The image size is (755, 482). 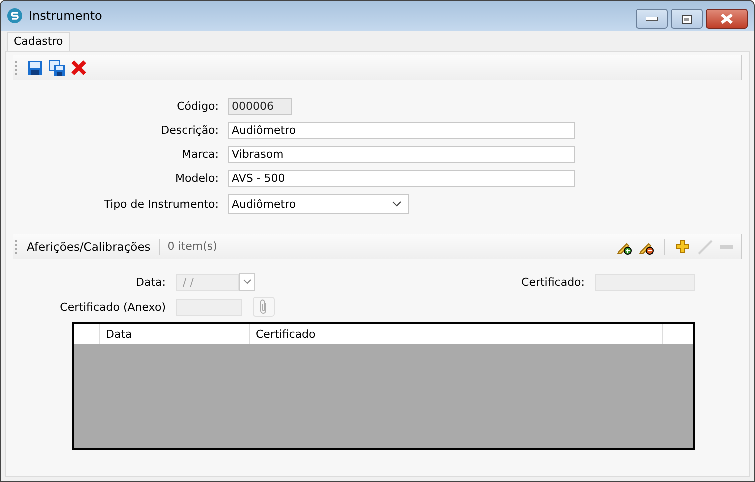 I want to click on window-title: Instrumento, so click(x=66, y=16).